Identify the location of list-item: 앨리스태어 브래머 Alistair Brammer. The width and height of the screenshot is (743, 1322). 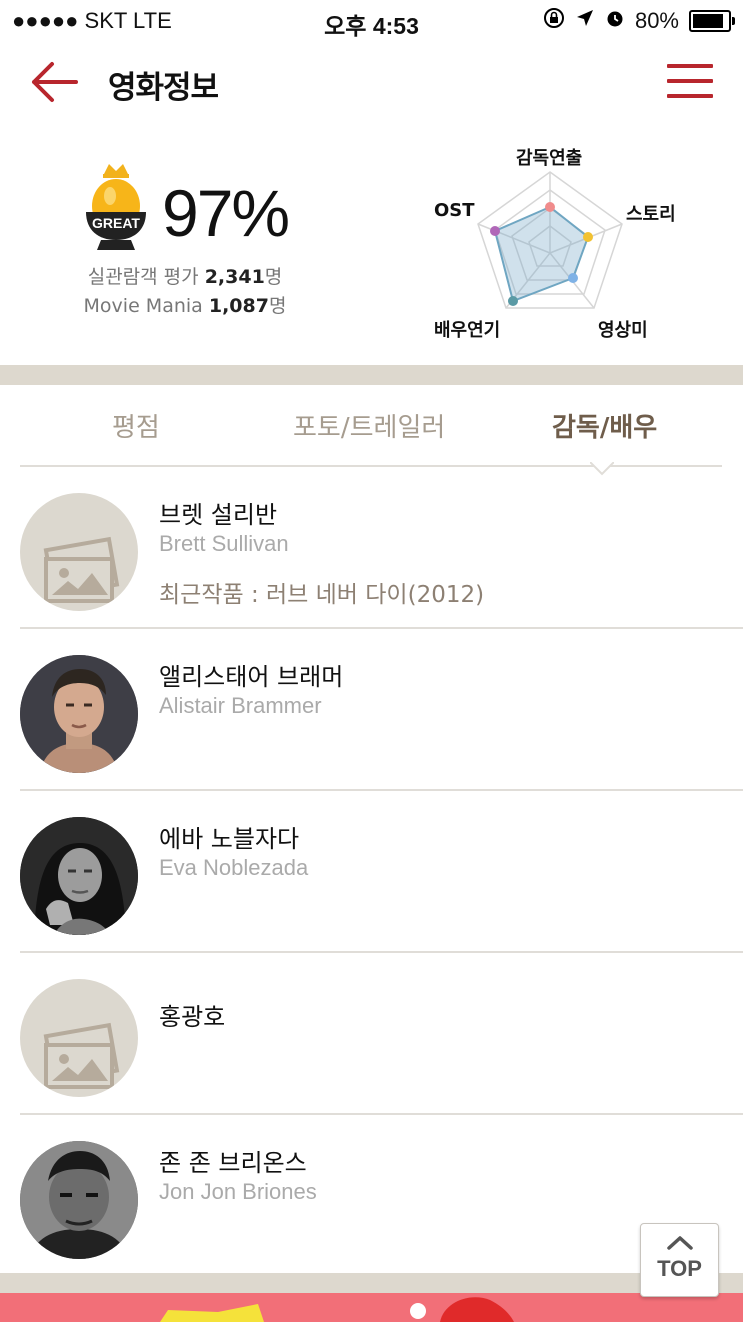
(381, 710).